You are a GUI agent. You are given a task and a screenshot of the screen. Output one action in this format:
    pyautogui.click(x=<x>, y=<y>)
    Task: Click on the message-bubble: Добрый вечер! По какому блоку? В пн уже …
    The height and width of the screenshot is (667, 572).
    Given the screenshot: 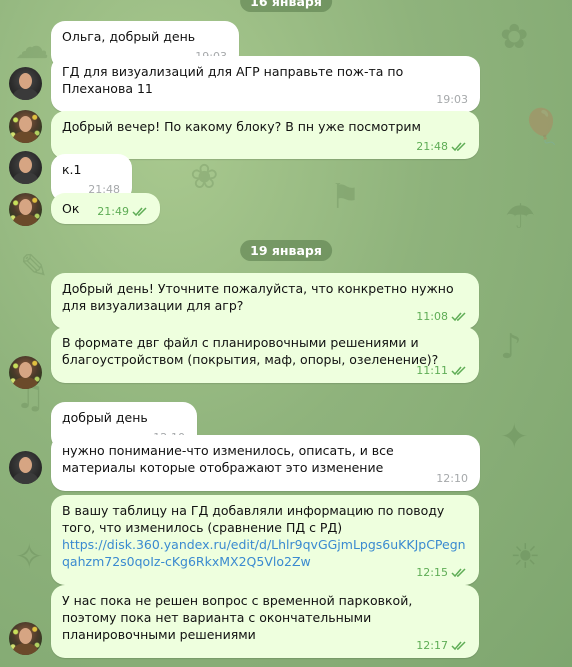 What is the action you would take?
    pyautogui.click(x=265, y=135)
    